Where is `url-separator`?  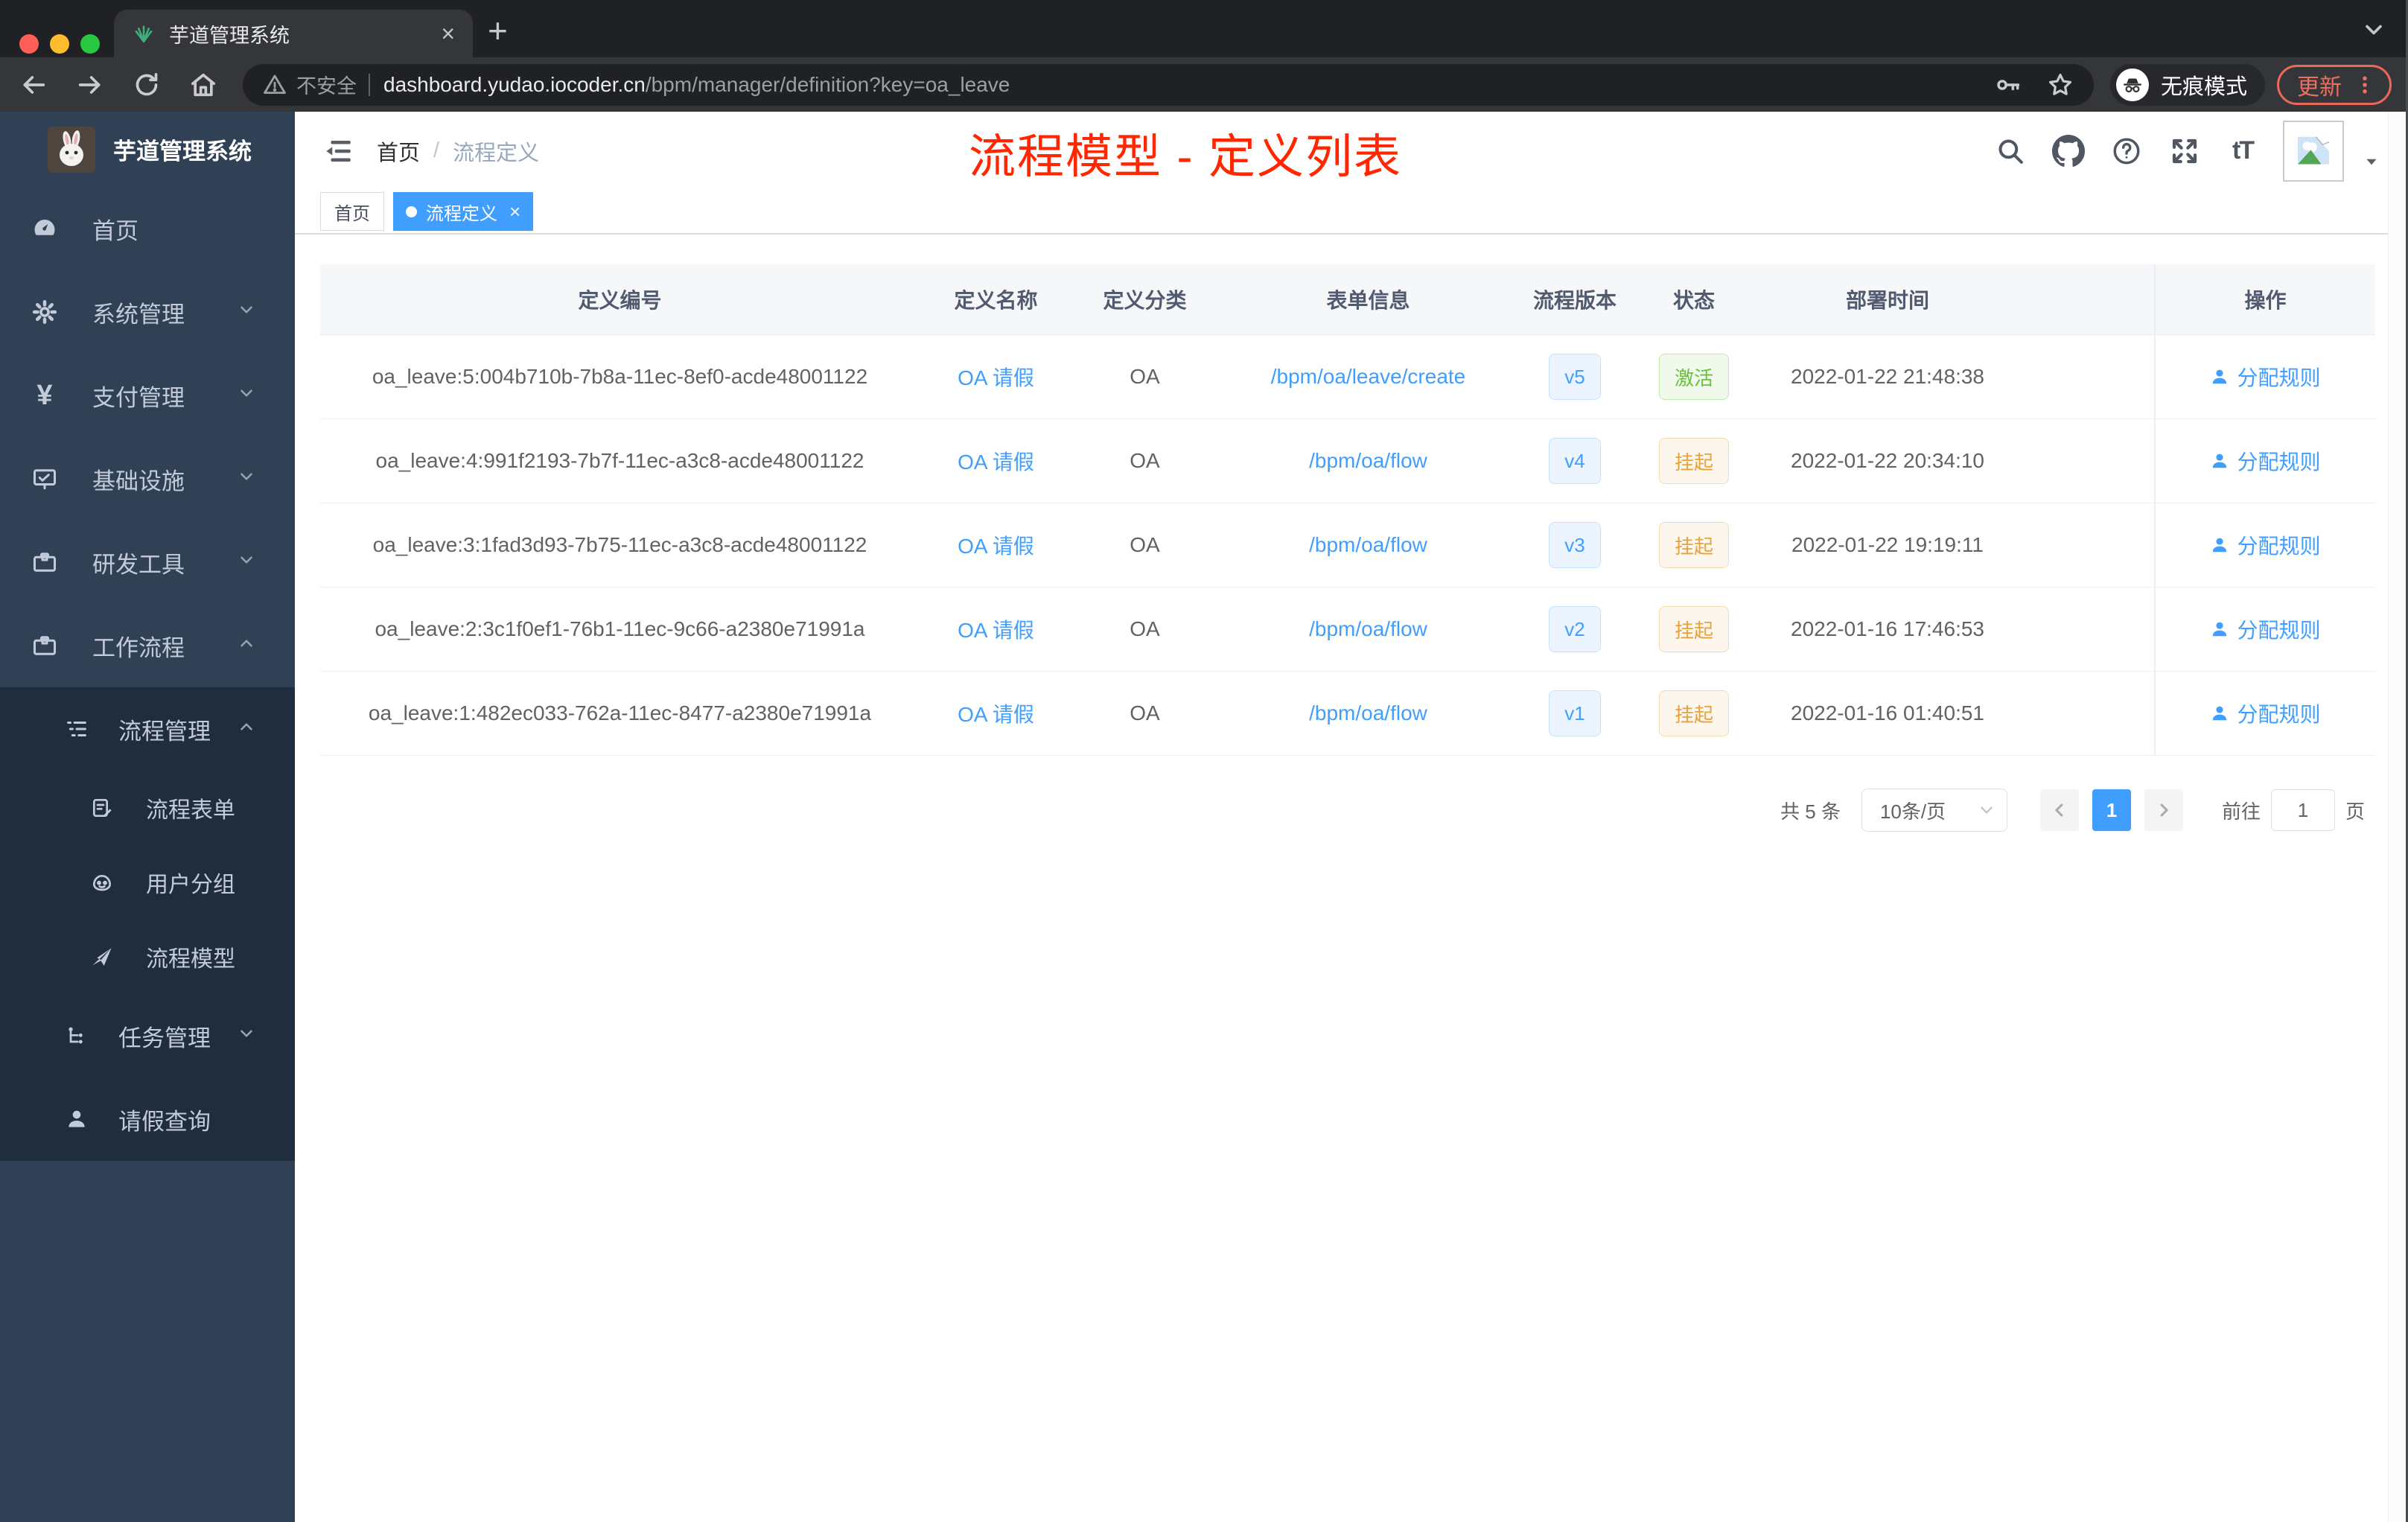
url-separator is located at coordinates (369, 84).